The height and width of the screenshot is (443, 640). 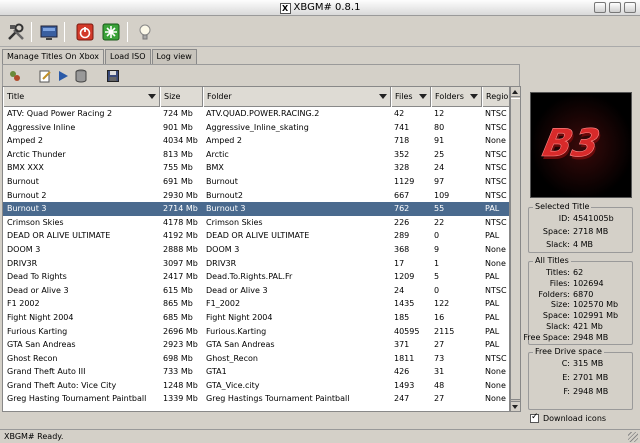 I want to click on cell-files: 247, so click(x=402, y=399).